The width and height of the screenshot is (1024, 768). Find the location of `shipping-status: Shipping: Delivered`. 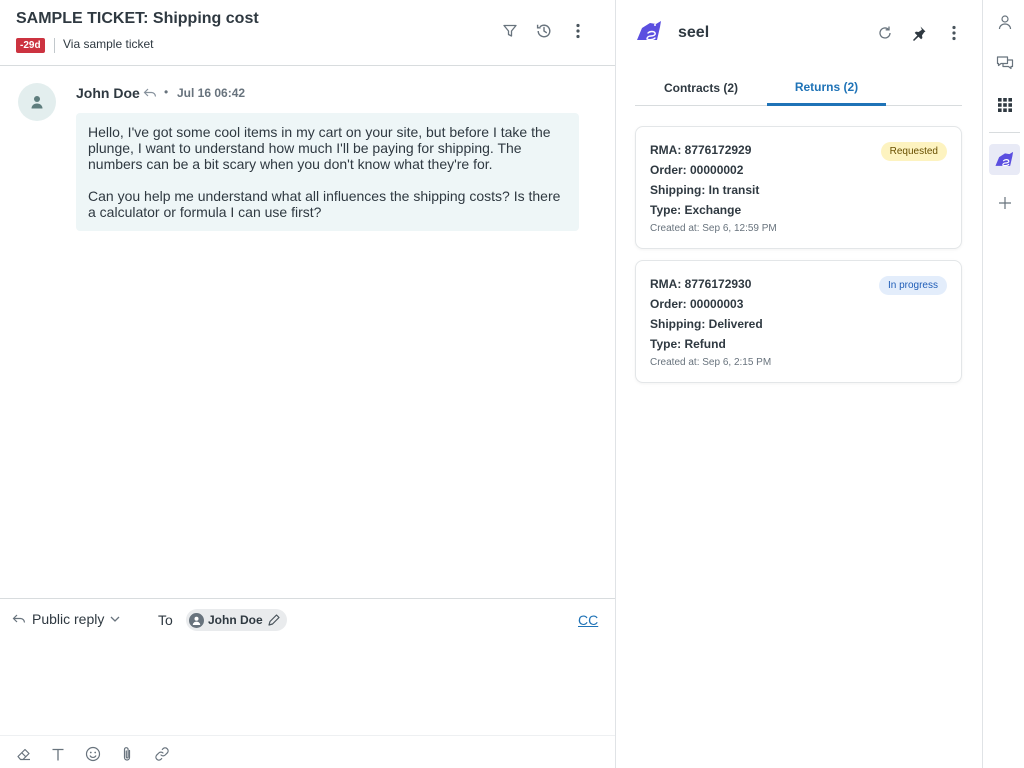

shipping-status: Shipping: Delivered is located at coordinates (706, 324).